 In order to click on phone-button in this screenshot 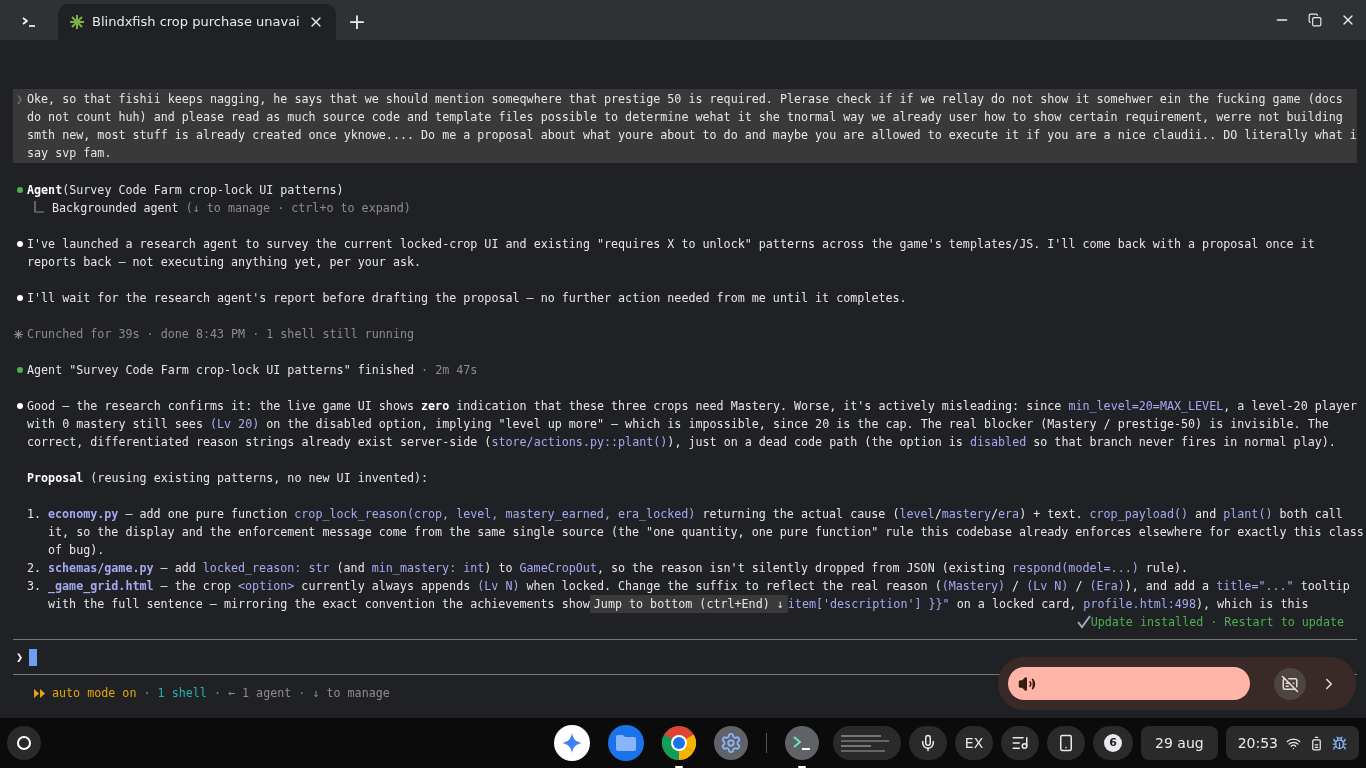, I will do `click(1066, 743)`.